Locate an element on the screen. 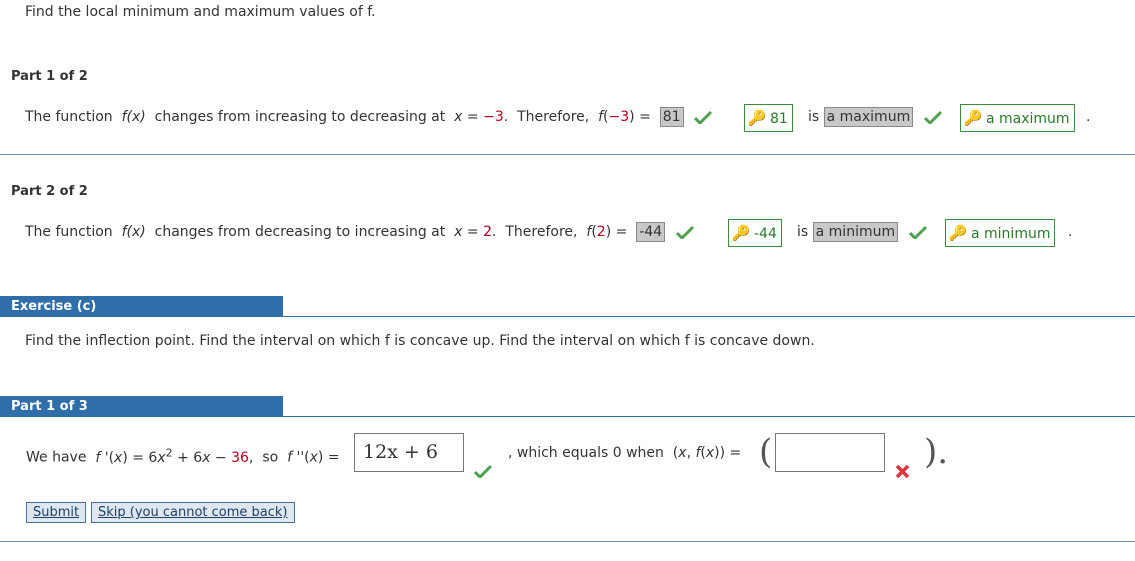 Image resolution: width=1135 pixels, height=561 pixels. part1-type-sentence: is a maximum is located at coordinates (875, 117).